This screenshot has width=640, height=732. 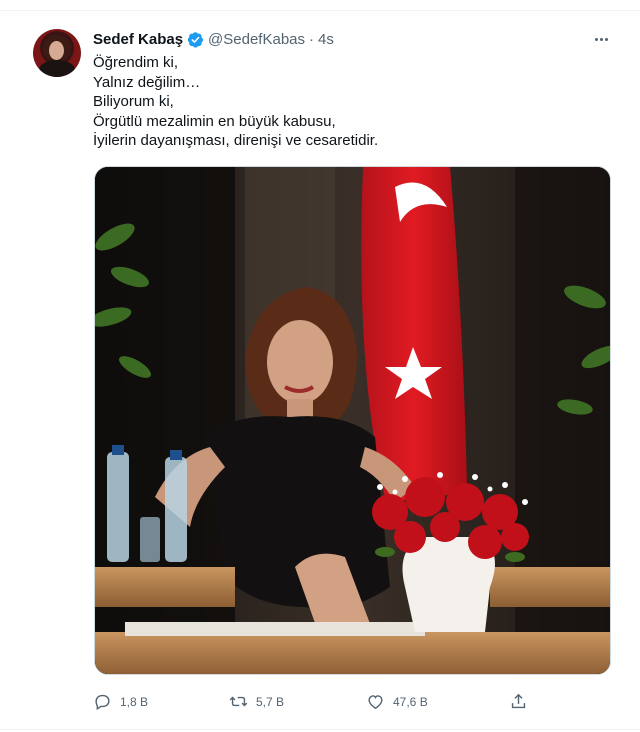 I want to click on retweet-count: 5,7 B, so click(x=270, y=701).